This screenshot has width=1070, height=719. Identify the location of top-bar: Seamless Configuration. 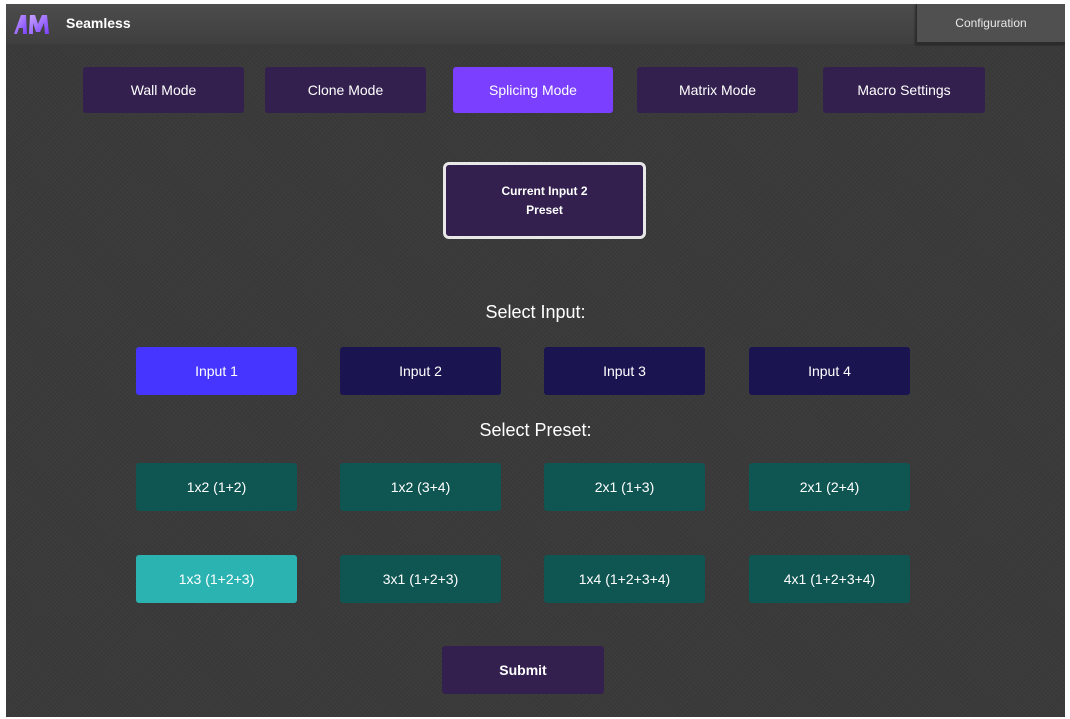
(535, 24).